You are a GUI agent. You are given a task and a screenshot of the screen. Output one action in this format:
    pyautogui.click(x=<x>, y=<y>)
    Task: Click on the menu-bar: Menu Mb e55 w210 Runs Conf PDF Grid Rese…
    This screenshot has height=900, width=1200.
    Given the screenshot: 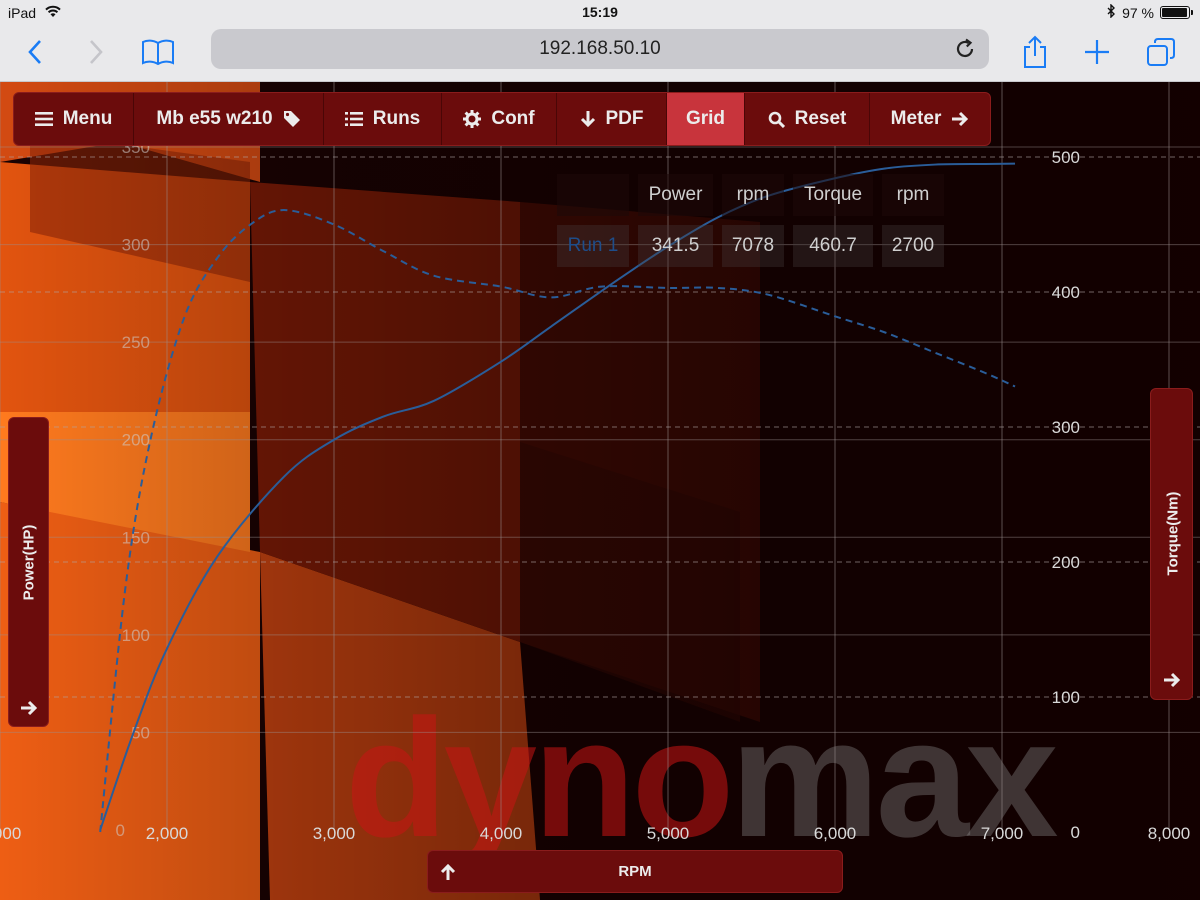 What is the action you would take?
    pyautogui.click(x=502, y=119)
    